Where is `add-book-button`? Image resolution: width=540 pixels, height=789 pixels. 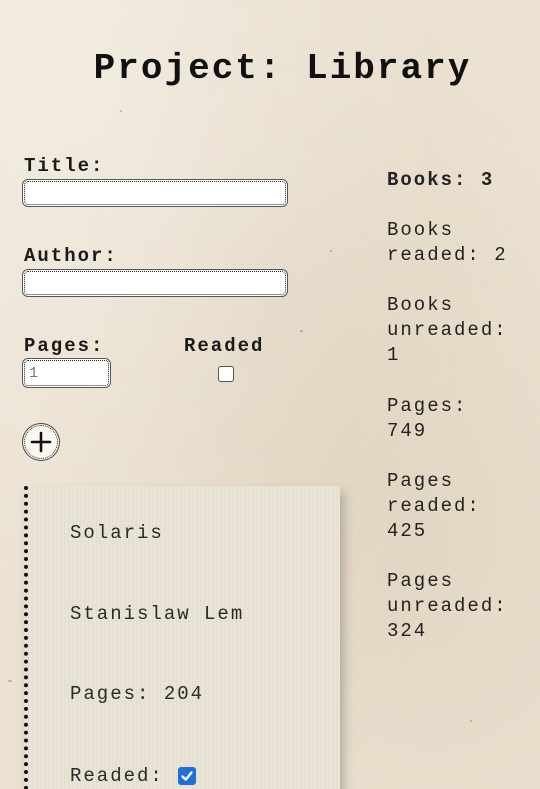 add-book-button is located at coordinates (41, 442).